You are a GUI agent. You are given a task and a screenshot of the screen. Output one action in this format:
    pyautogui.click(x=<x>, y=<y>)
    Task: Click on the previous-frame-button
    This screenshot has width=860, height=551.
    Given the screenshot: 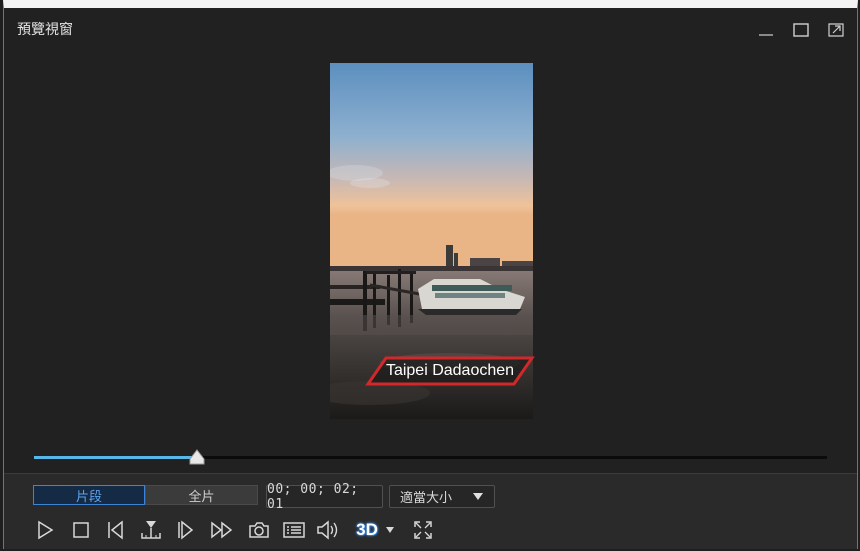 What is the action you would take?
    pyautogui.click(x=116, y=530)
    